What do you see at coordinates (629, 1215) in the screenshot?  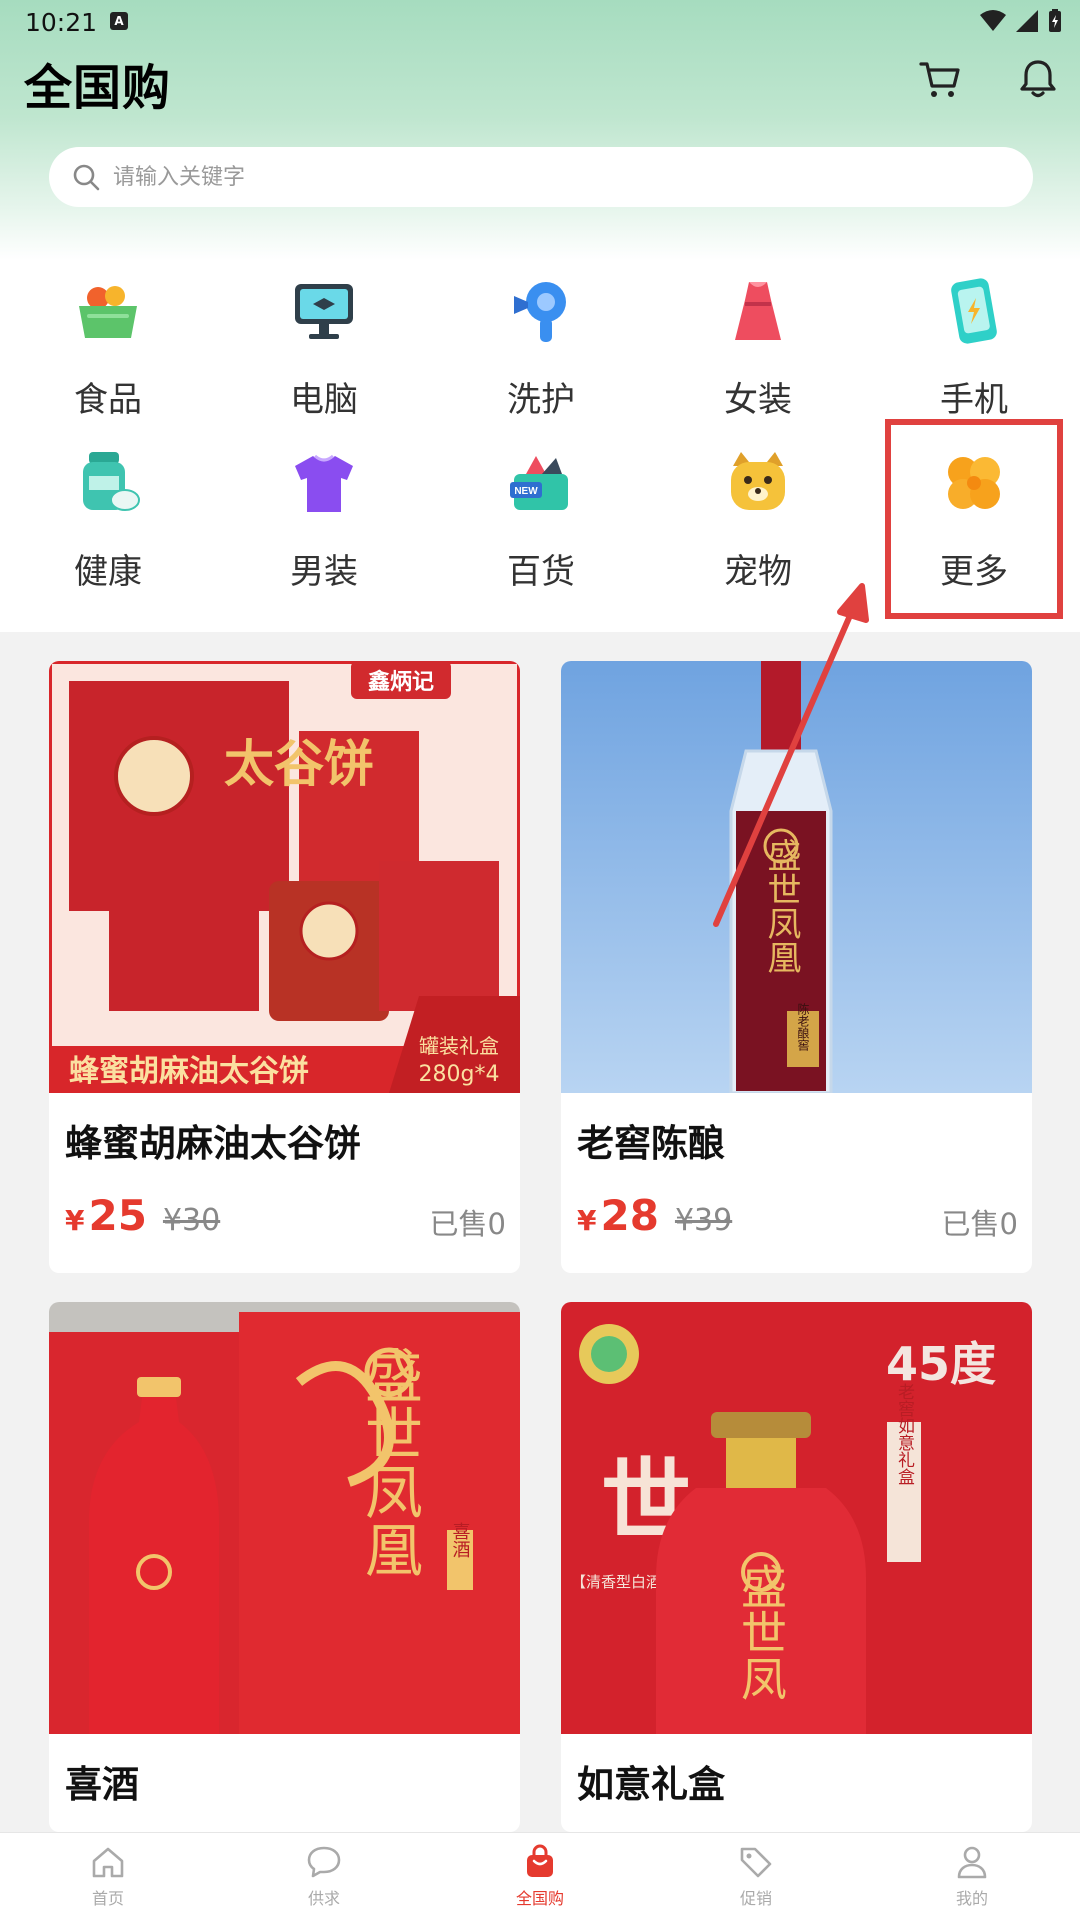 I see `price-value: 28` at bounding box center [629, 1215].